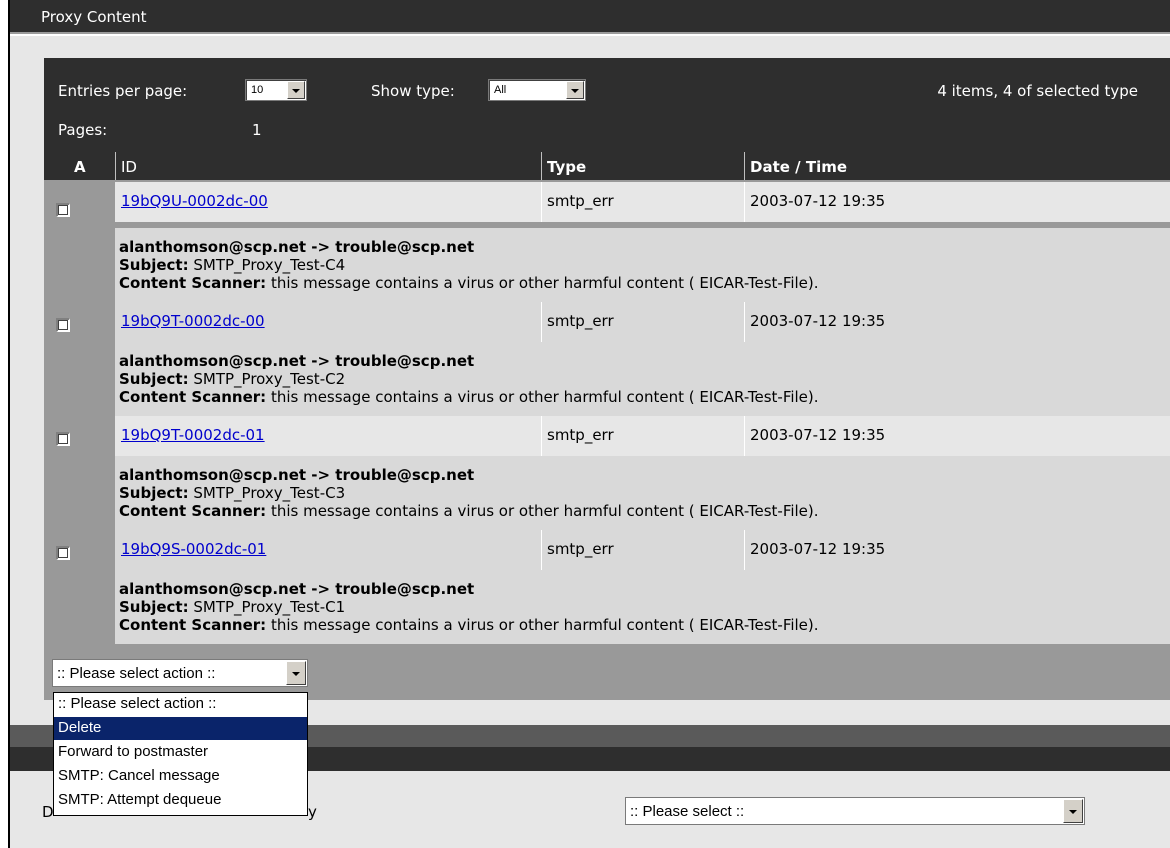 This screenshot has width=1170, height=848. I want to click on subject-value: SMTP_Proxy_Test-C3, so click(269, 493).